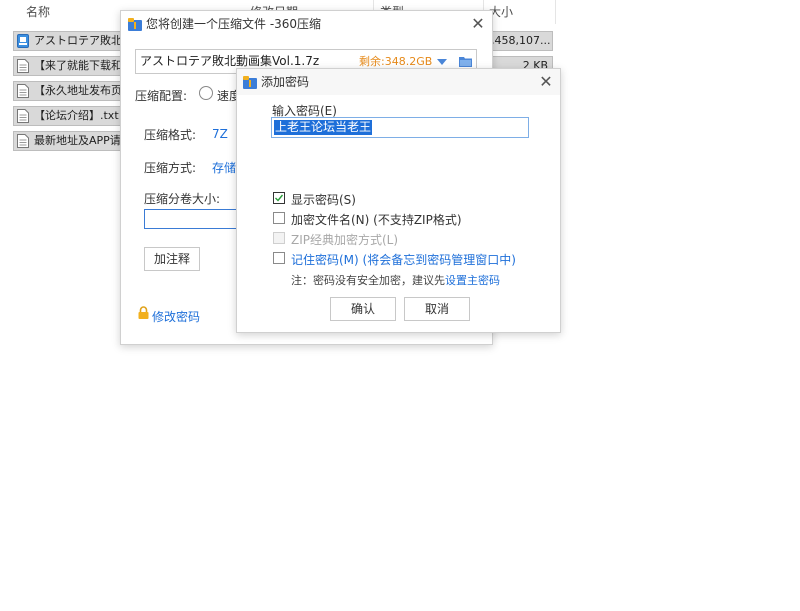  What do you see at coordinates (442, 62) in the screenshot?
I see `chevron-down-icon` at bounding box center [442, 62].